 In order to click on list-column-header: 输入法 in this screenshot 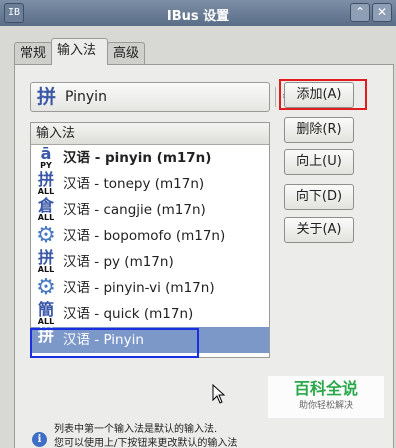, I will do `click(150, 134)`.